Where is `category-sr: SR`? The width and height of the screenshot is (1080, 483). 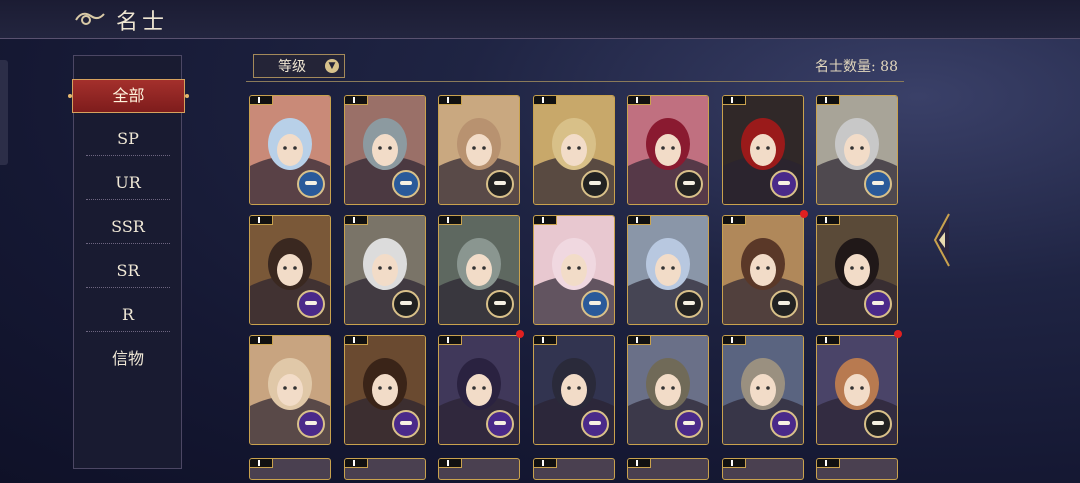 category-sr: SR is located at coordinates (128, 271).